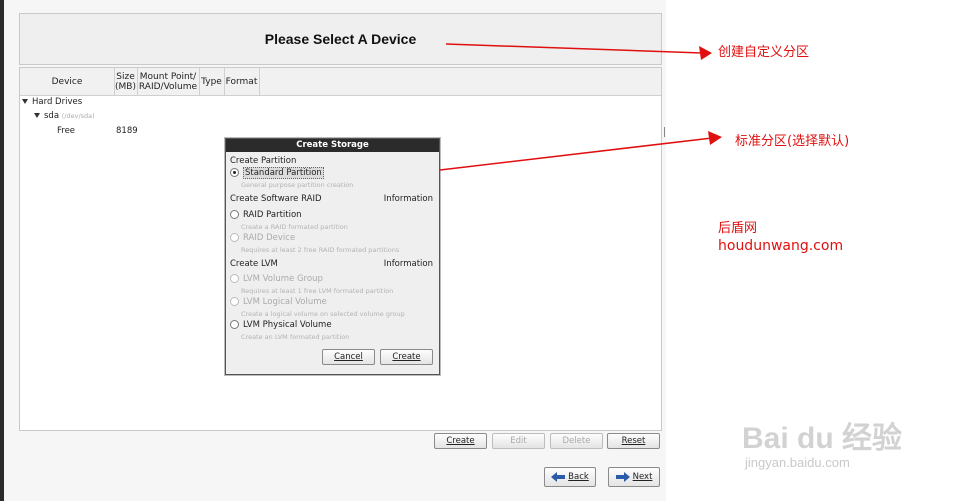 This screenshot has height=501, width=964. Describe the element at coordinates (294, 227) in the screenshot. I see `raid-partition-desc: Create a RAID formated partition` at that location.